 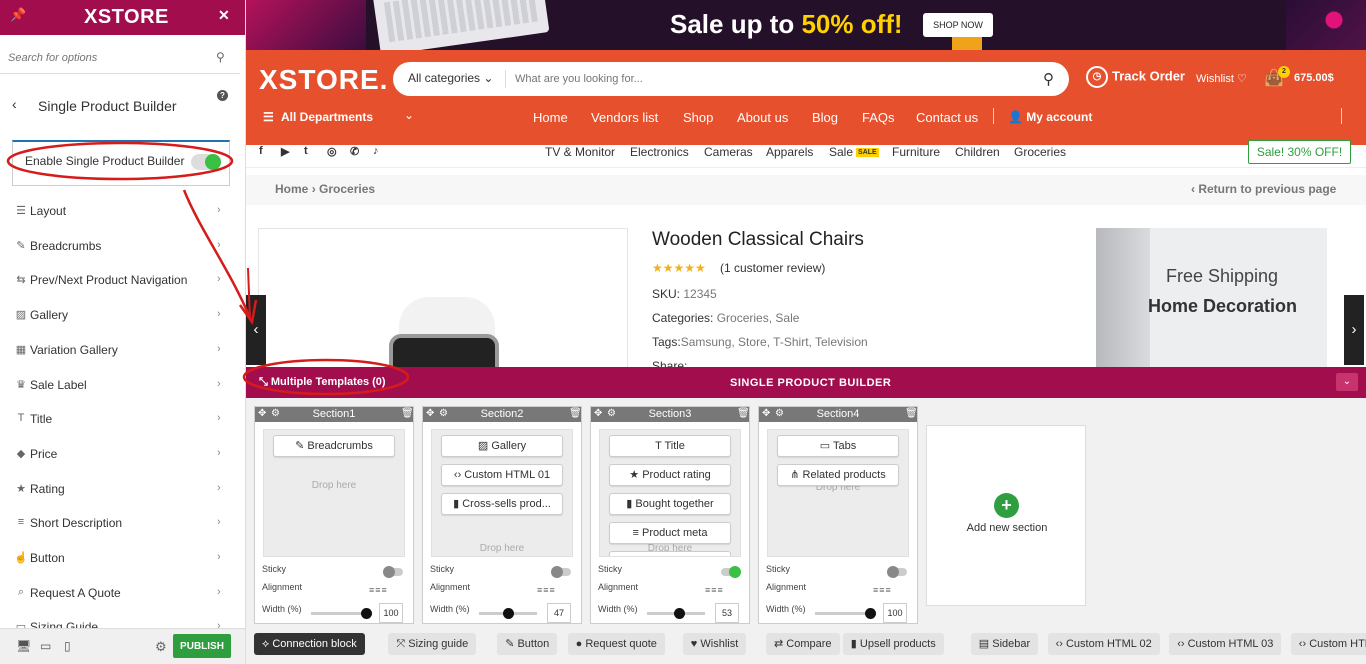 What do you see at coordinates (108, 58) in the screenshot?
I see `options-search-input` at bounding box center [108, 58].